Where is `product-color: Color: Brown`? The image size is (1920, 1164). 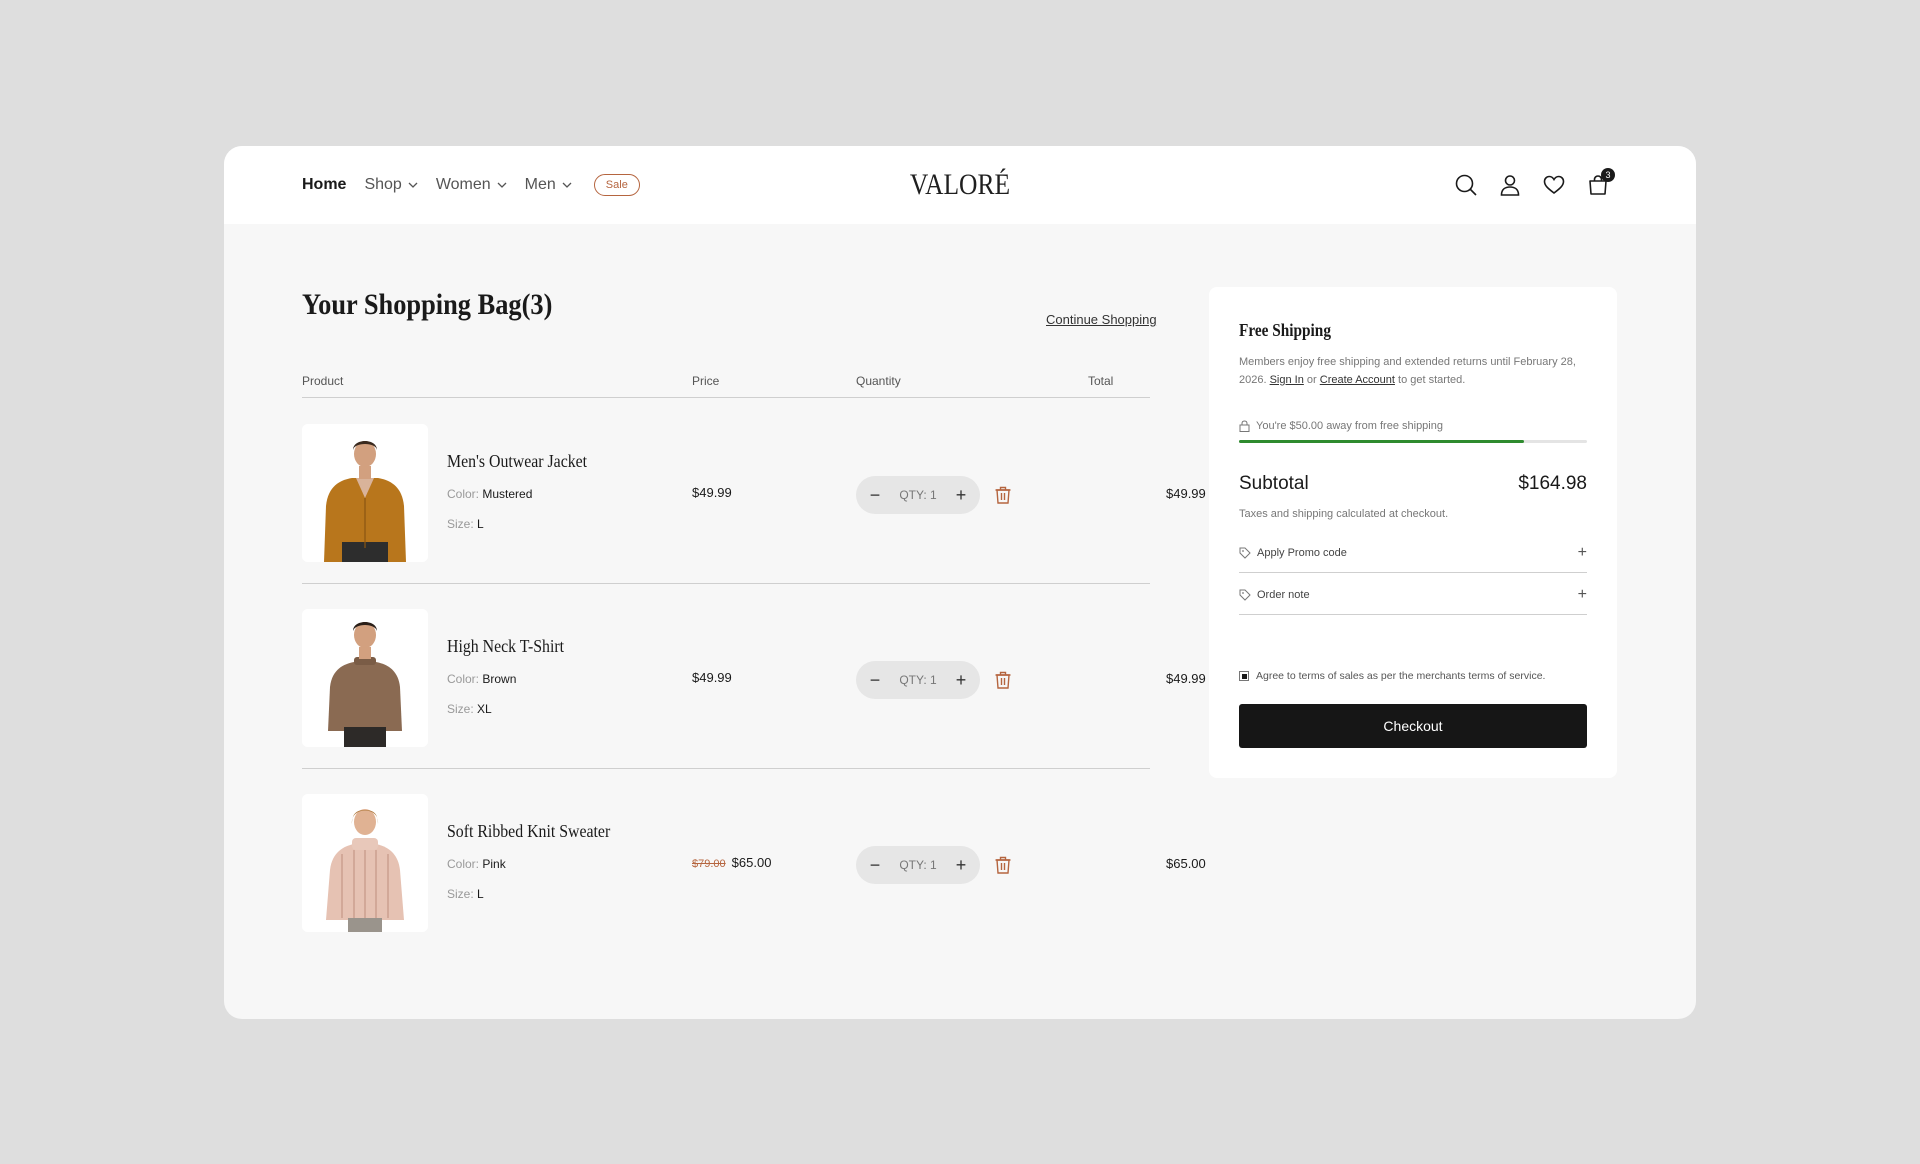
product-color: Color: Brown is located at coordinates (481, 679).